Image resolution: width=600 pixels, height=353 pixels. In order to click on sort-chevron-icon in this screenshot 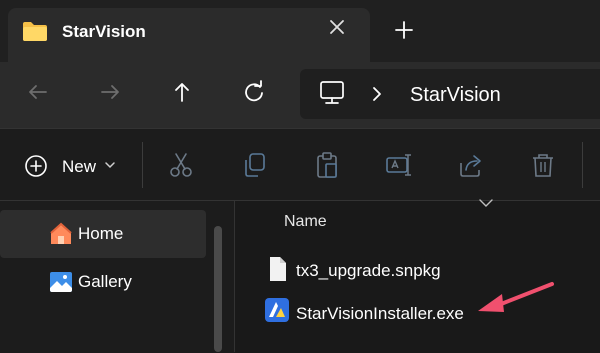, I will do `click(486, 203)`.